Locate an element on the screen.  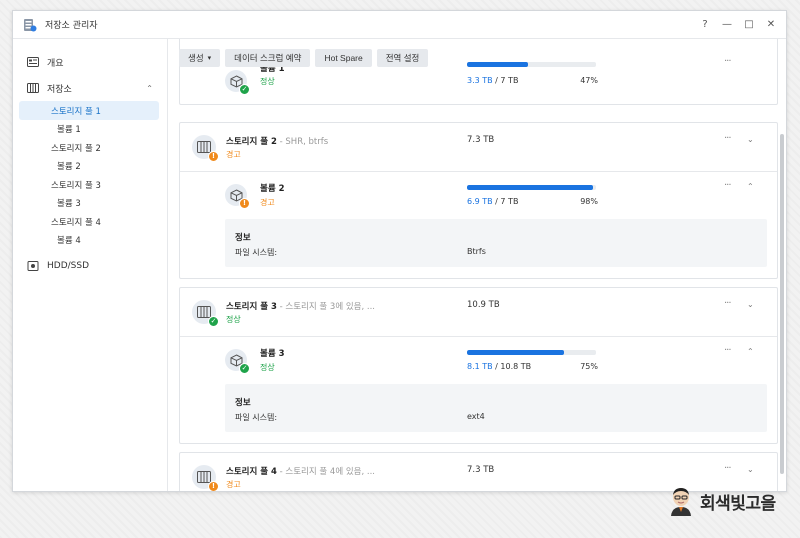
usage-text: 8.1 TB / 10.8 TB is located at coordinates (499, 366).